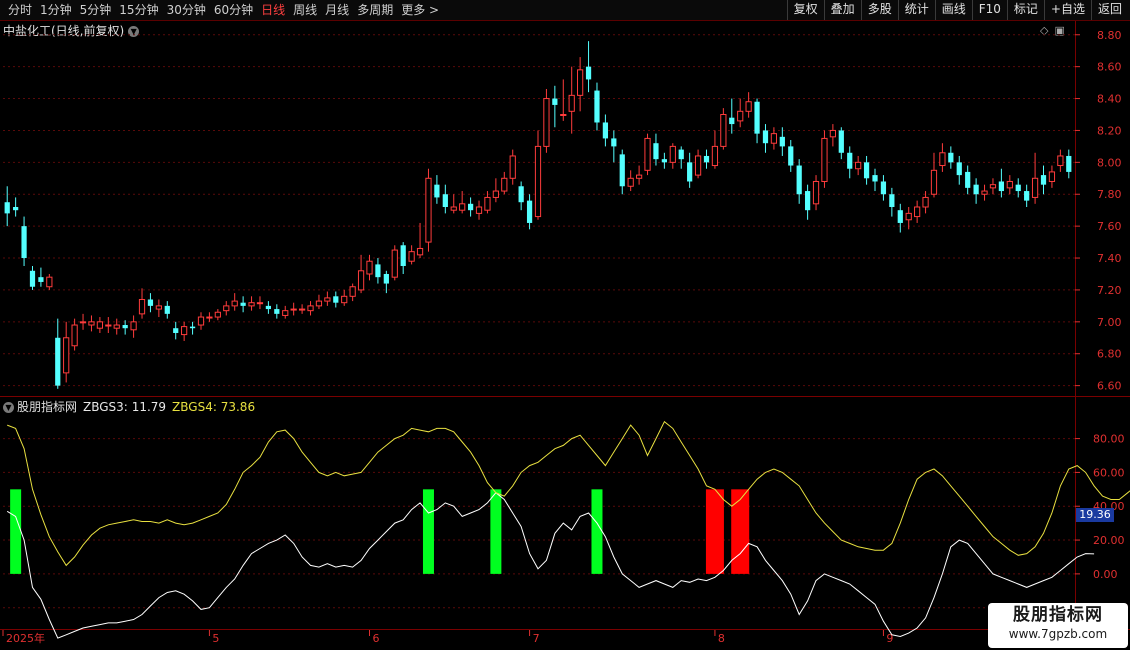 The height and width of the screenshot is (650, 1130). What do you see at coordinates (1109, 290) in the screenshot?
I see `price-tick-label: 7.20` at bounding box center [1109, 290].